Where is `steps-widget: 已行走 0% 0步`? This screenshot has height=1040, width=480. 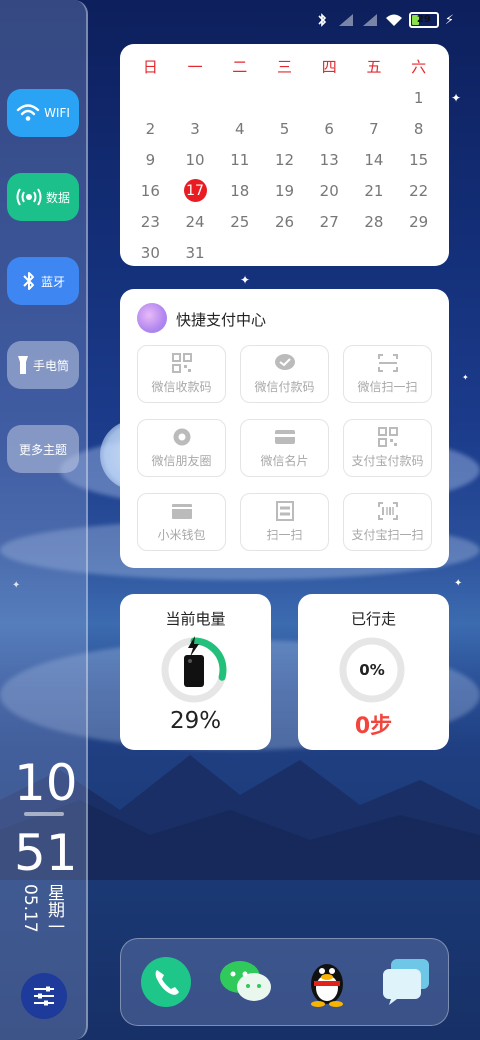
steps-widget: 已行走 0% 0步 is located at coordinates (373, 672).